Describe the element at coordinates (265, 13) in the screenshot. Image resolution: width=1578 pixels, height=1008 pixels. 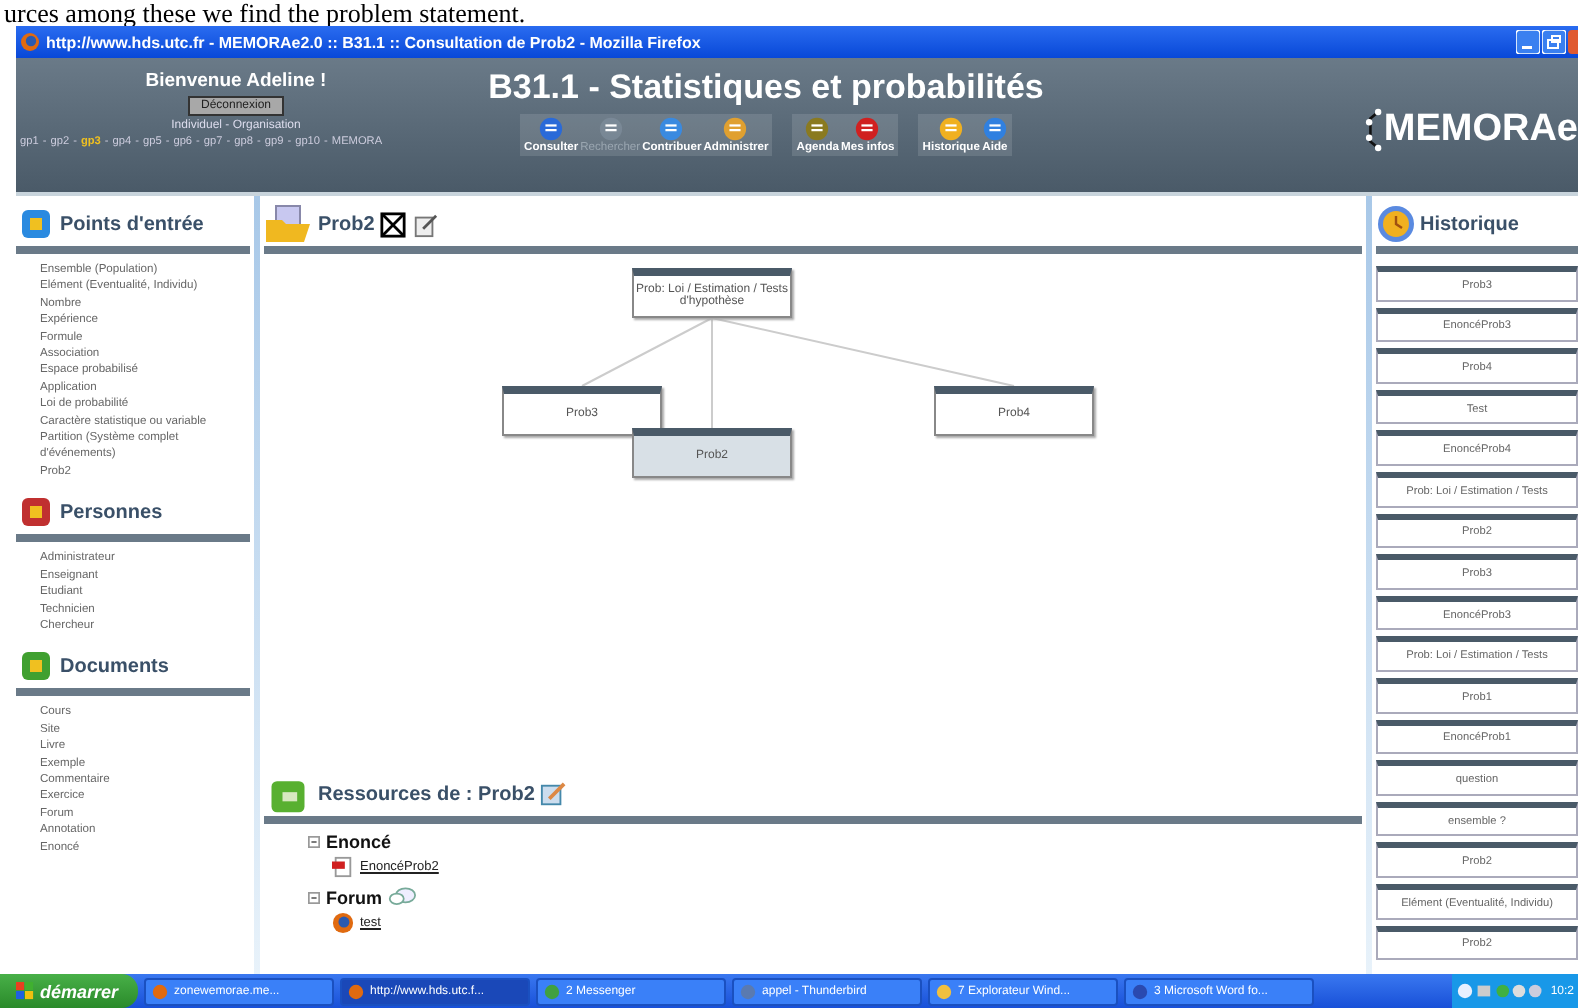
I see `document-text: urces among these we find the problem statement.` at that location.